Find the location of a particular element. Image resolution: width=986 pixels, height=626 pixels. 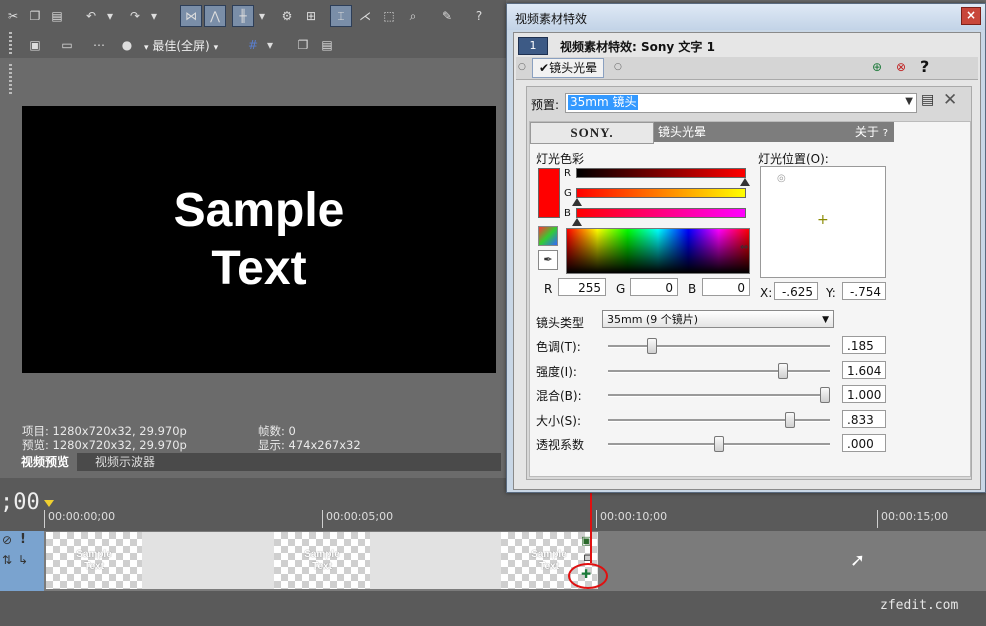

slider-value-input: .000 is located at coordinates (864, 443).